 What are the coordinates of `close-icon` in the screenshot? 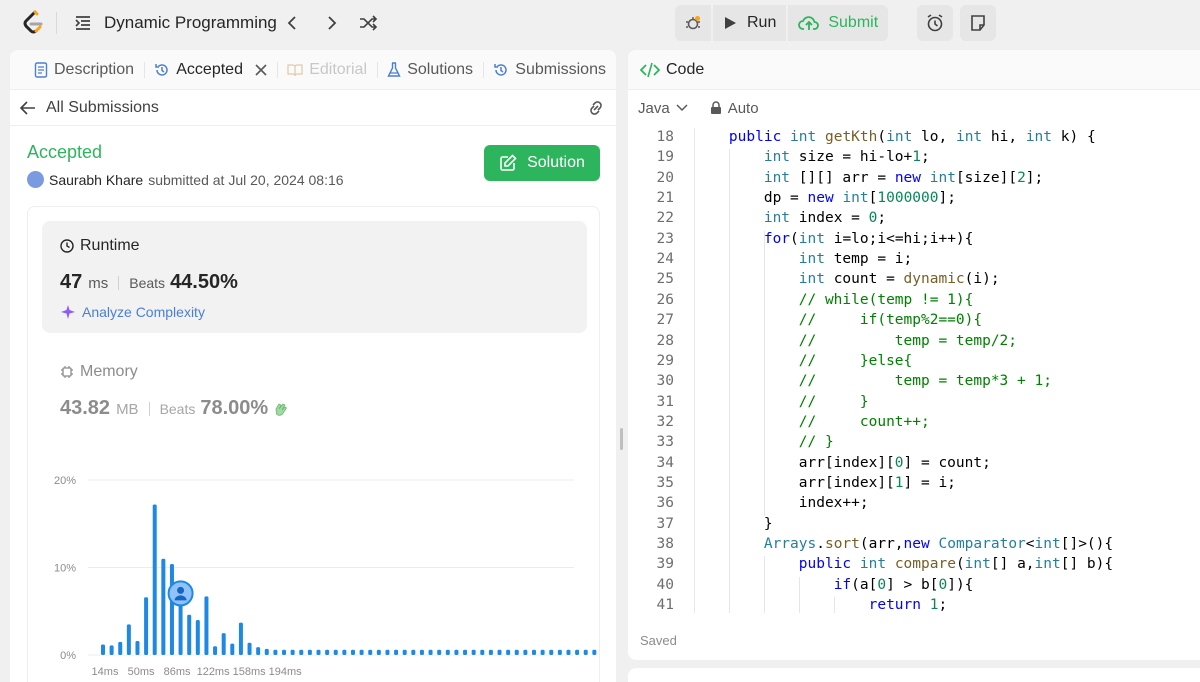 It's located at (261, 69).